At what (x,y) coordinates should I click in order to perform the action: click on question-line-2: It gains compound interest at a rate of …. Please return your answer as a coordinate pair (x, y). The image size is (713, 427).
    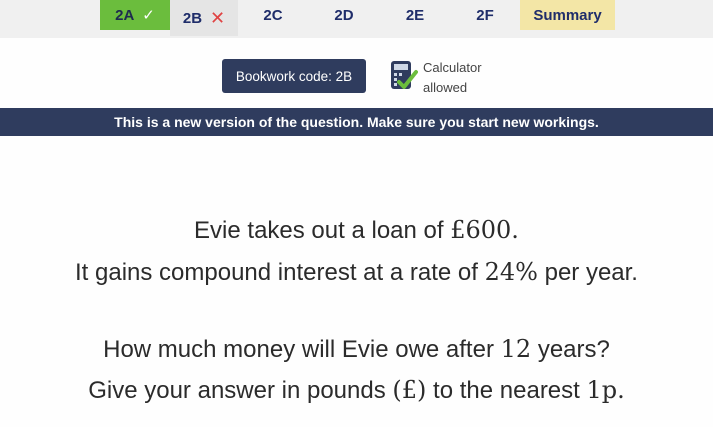
    Looking at the image, I should click on (356, 272).